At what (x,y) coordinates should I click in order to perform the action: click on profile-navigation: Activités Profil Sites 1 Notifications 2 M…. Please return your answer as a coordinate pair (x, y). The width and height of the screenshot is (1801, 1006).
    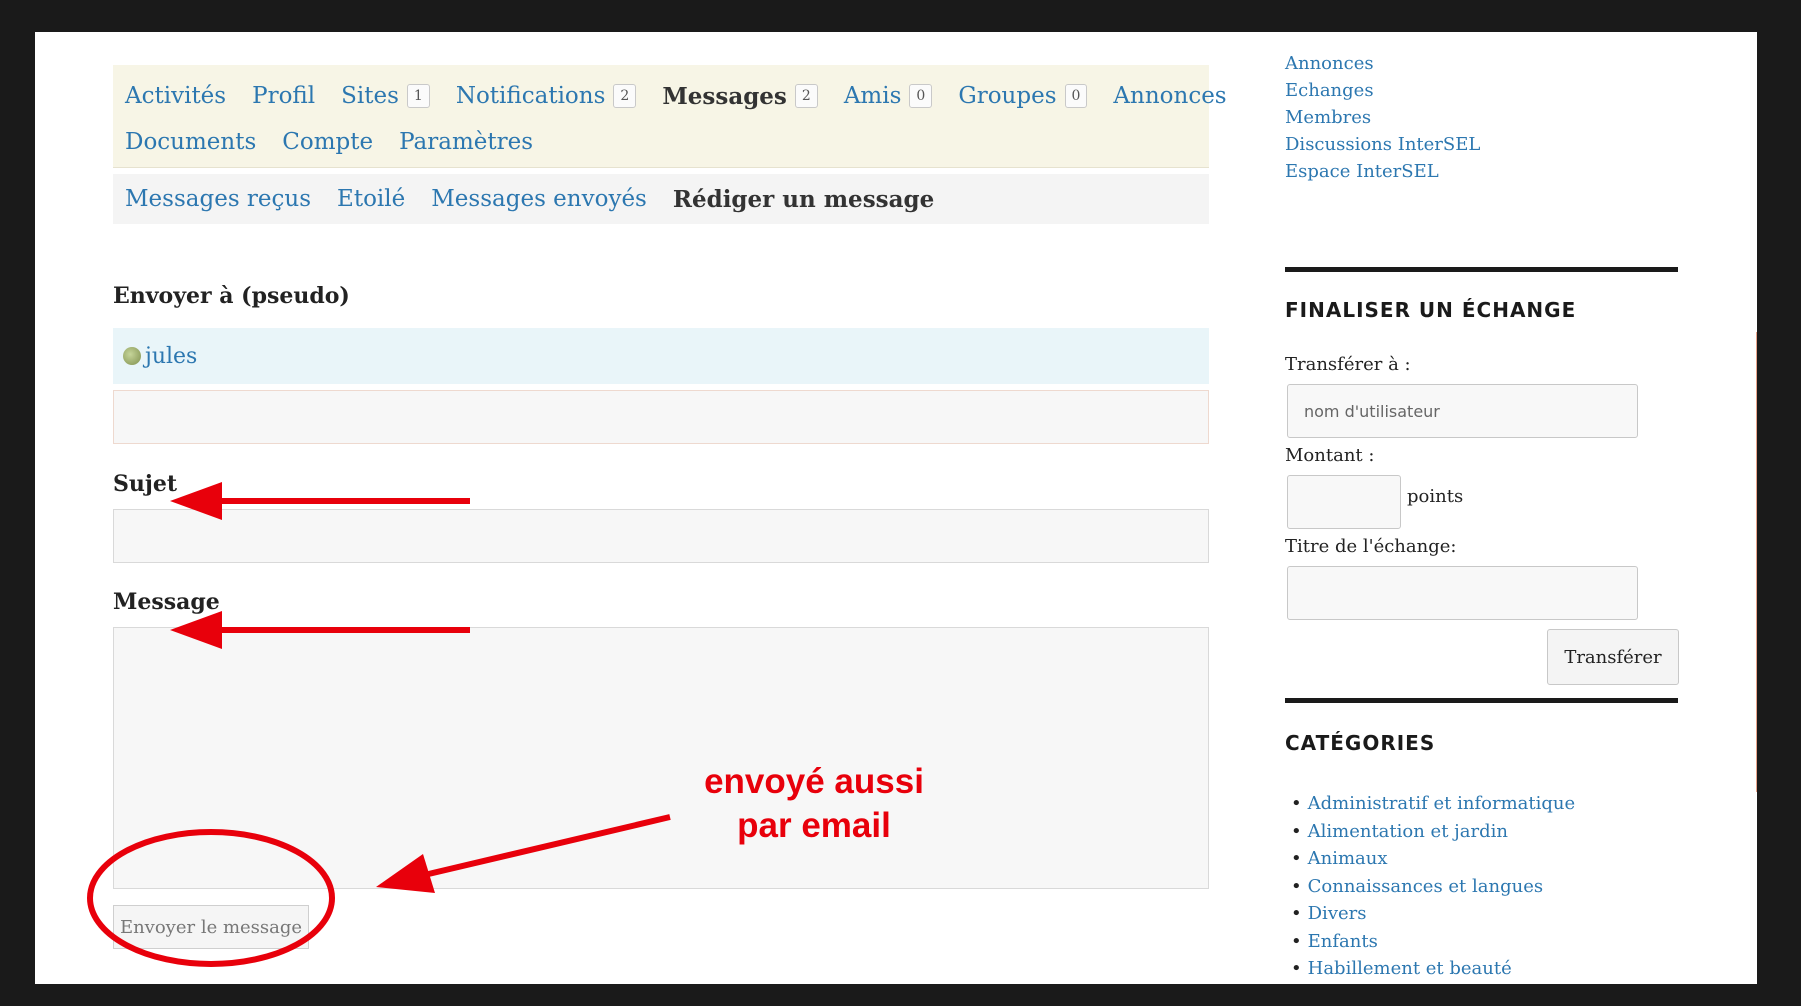
    Looking at the image, I should click on (670, 116).